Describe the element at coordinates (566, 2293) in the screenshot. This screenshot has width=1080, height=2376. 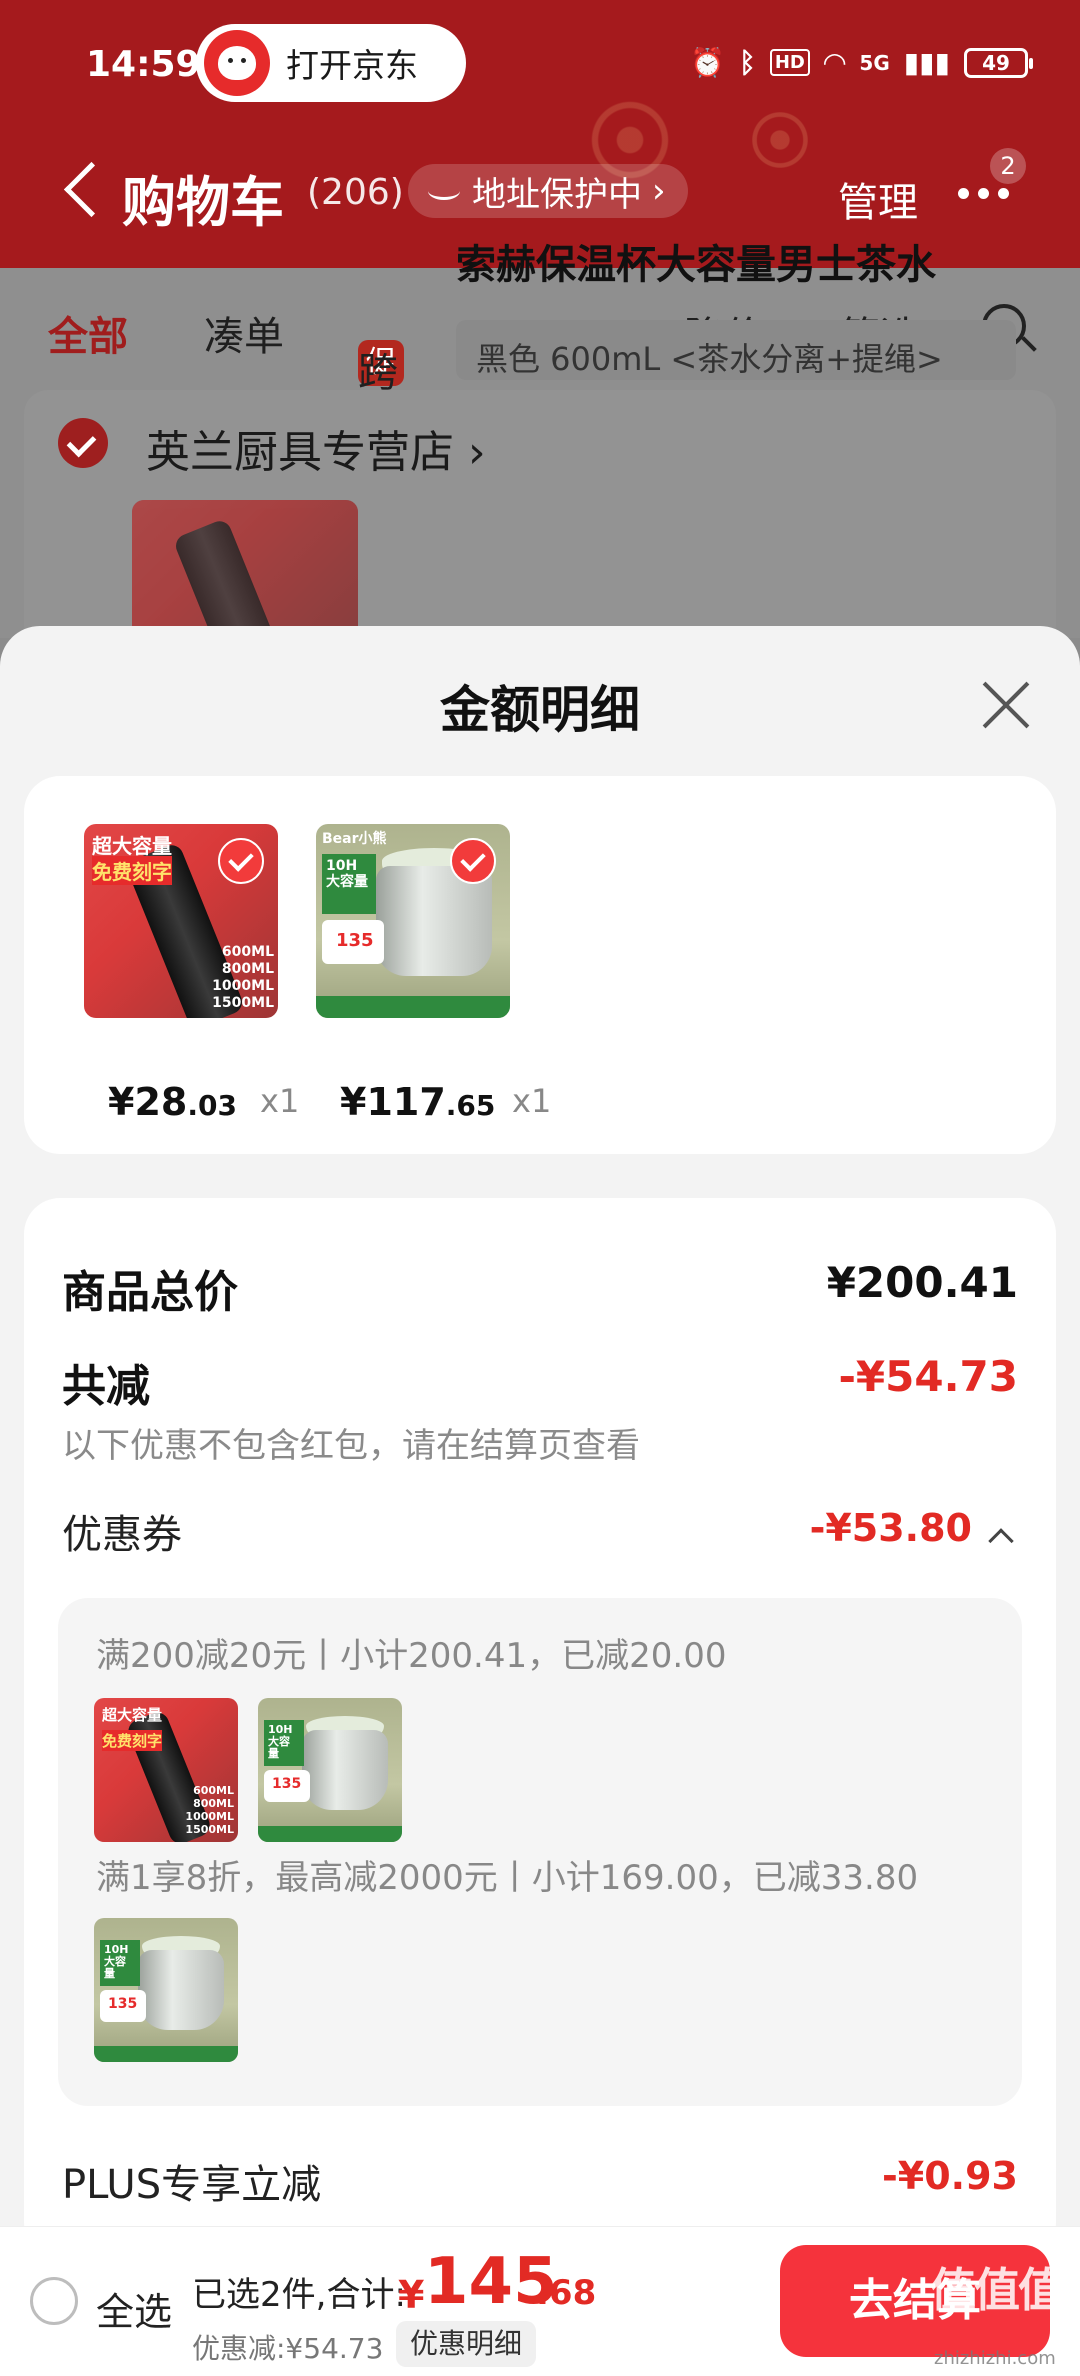
I see `total-decimal: .68` at that location.